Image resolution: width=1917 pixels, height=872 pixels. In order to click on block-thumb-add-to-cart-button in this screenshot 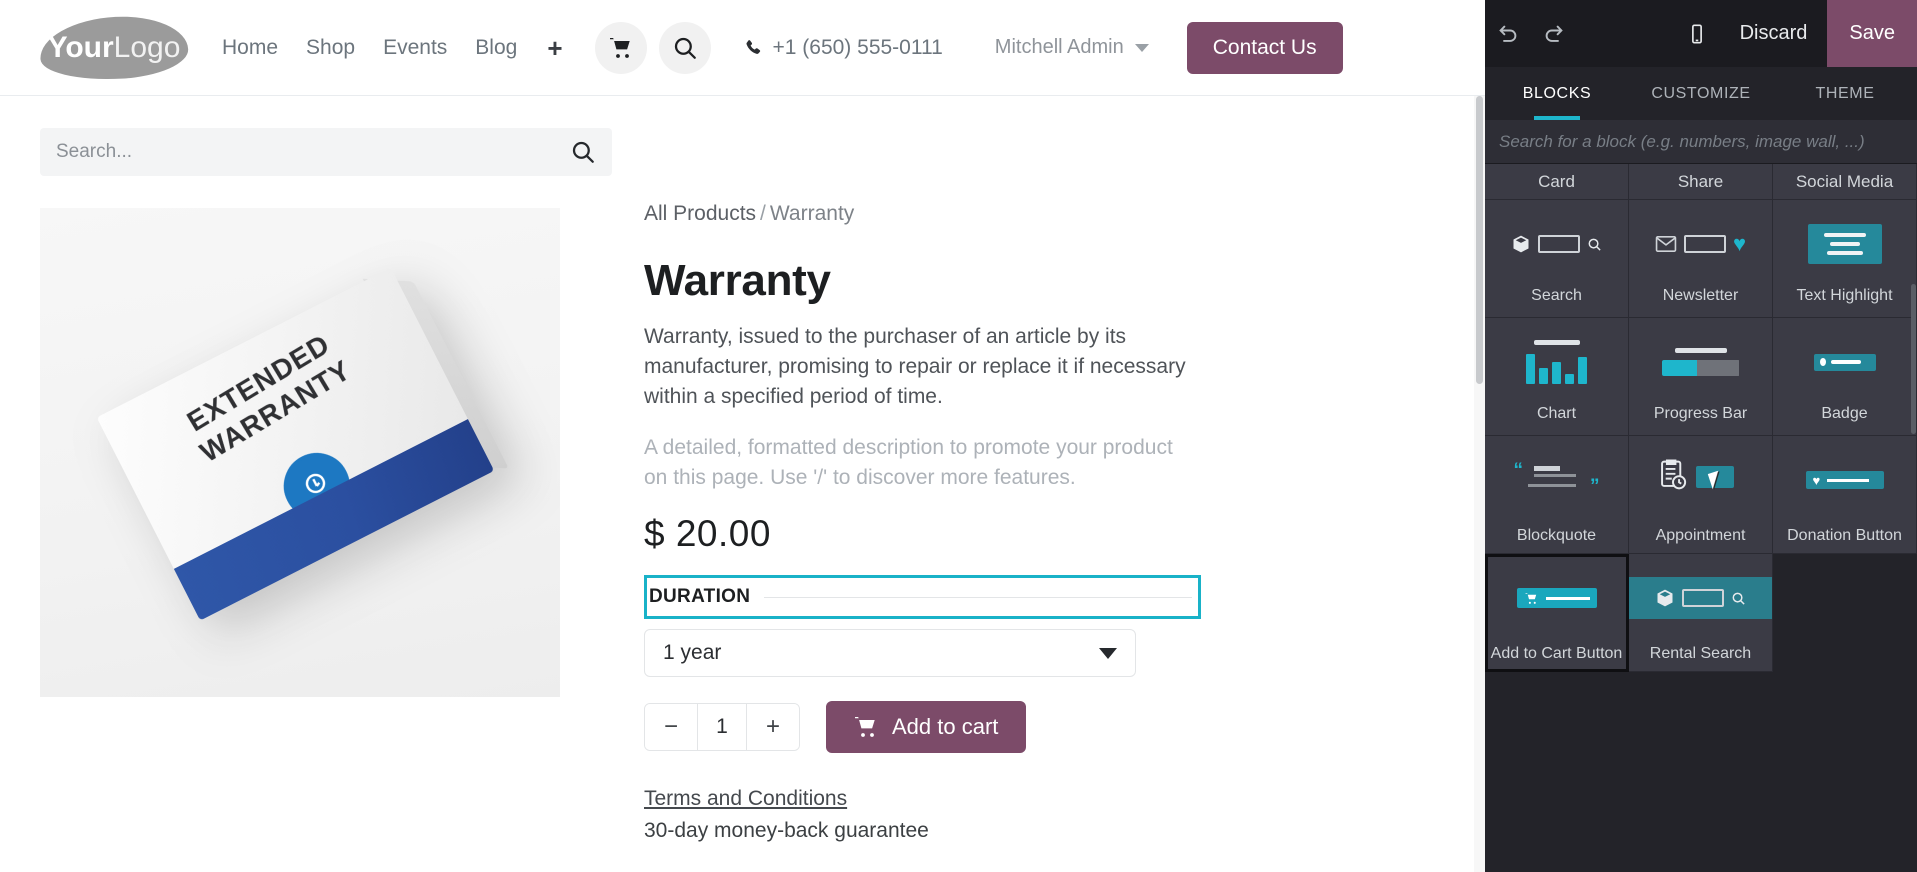, I will do `click(1556, 598)`.